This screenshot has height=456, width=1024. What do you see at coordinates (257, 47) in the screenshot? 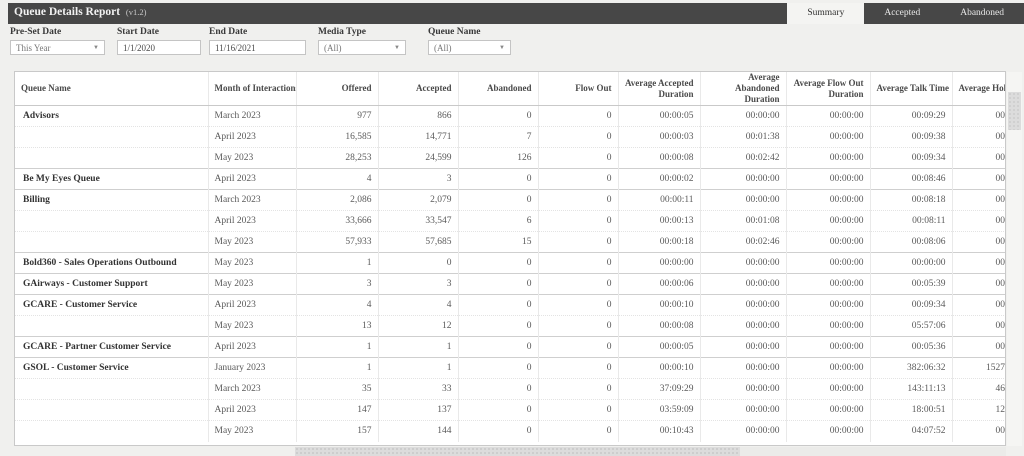
I see `end-date-input` at bounding box center [257, 47].